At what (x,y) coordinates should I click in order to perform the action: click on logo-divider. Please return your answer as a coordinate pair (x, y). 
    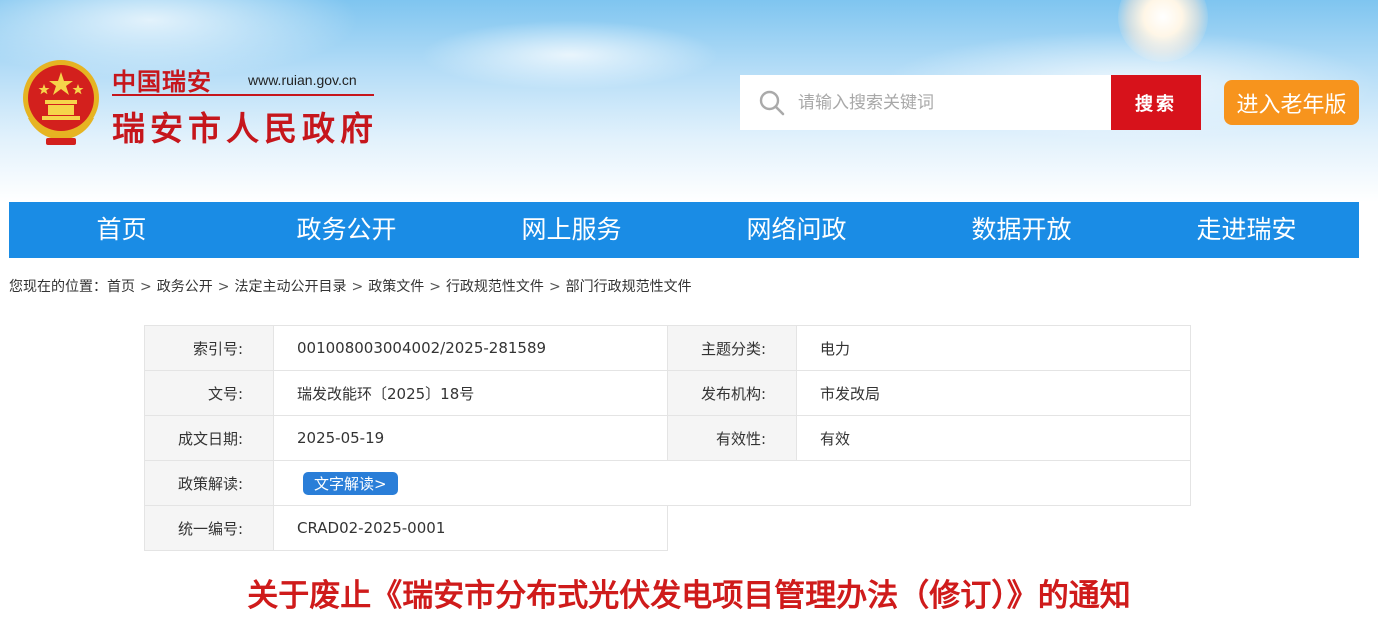
    Looking at the image, I should click on (243, 95).